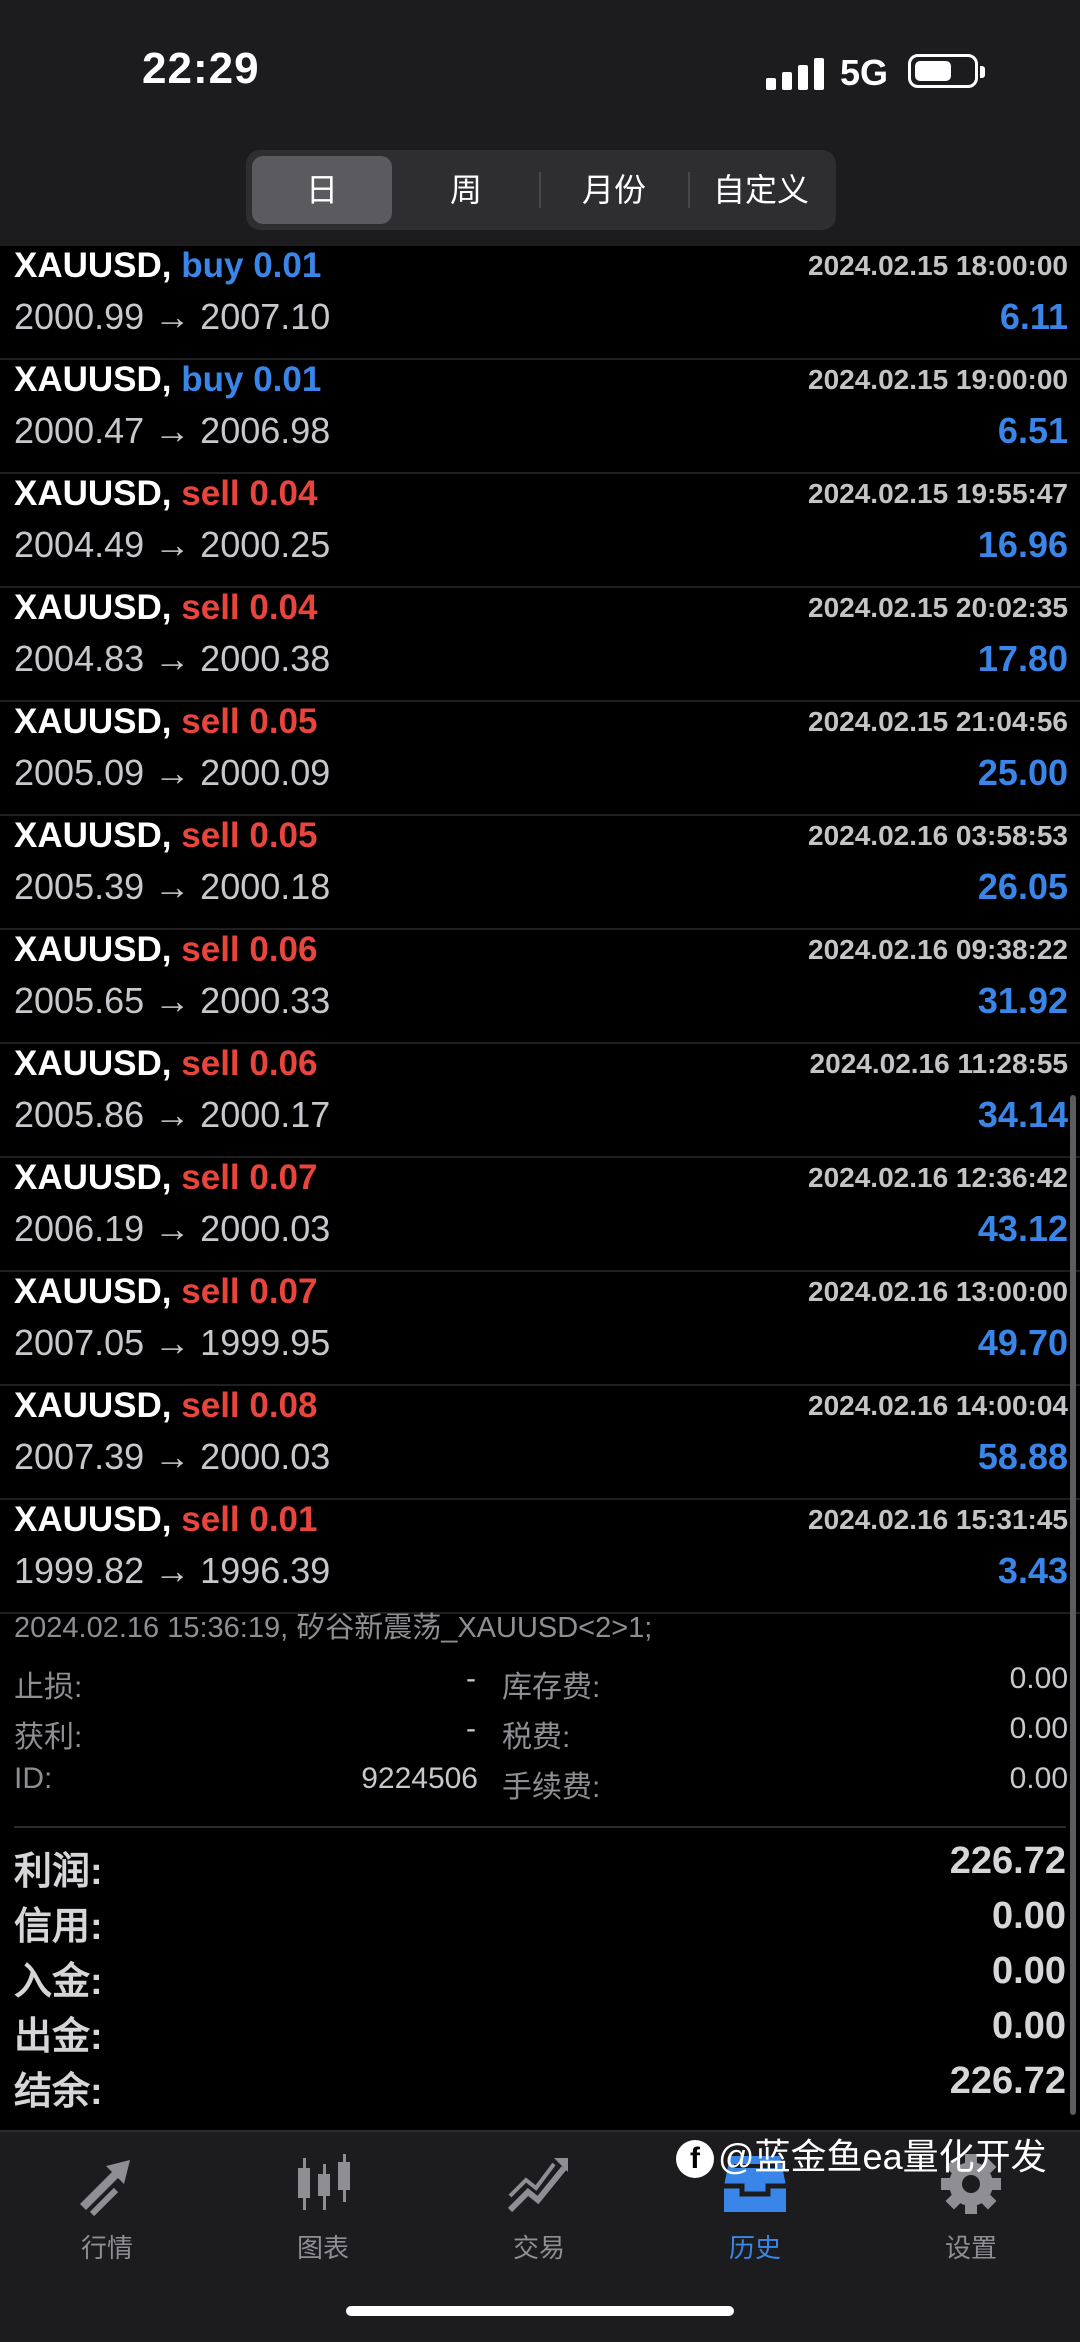 The width and height of the screenshot is (1080, 2342). I want to click on trade-prices: 2007.39 → 2000.03, so click(172, 1457).